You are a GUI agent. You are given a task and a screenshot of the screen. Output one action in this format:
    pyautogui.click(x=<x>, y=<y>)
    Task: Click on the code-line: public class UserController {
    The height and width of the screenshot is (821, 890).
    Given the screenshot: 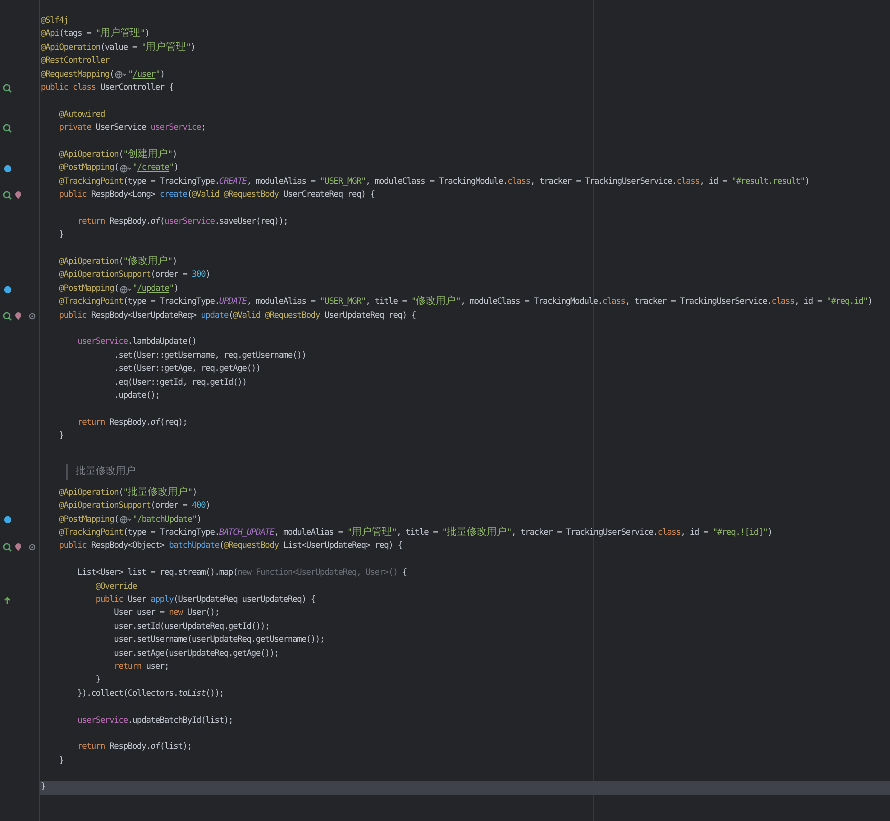 What is the action you would take?
    pyautogui.click(x=107, y=88)
    